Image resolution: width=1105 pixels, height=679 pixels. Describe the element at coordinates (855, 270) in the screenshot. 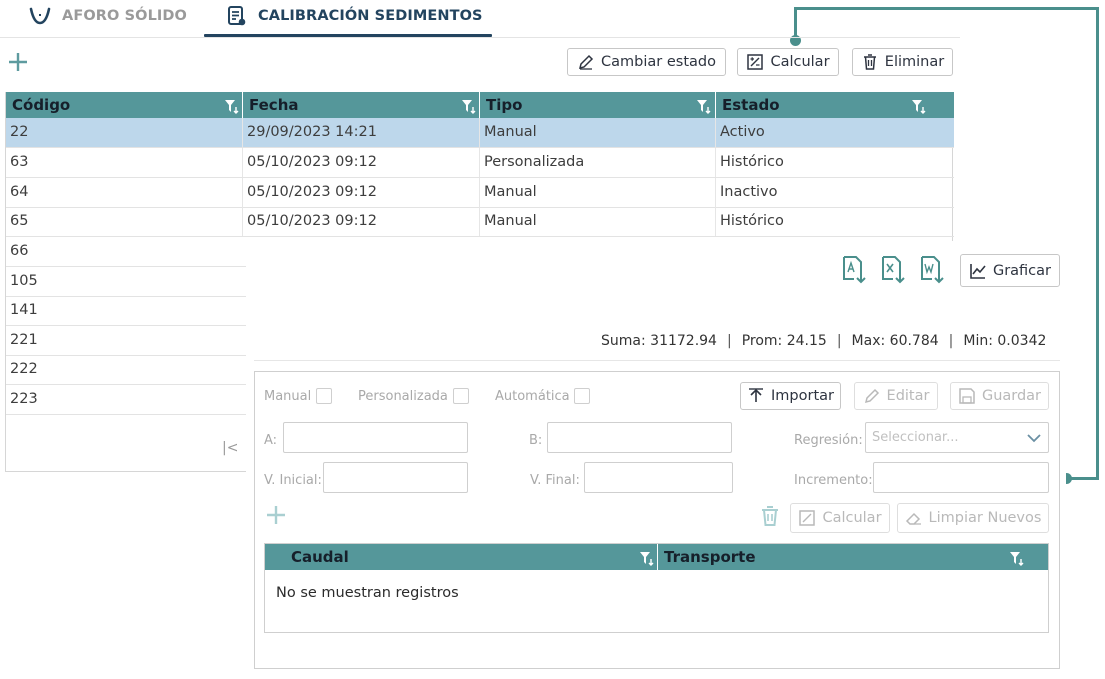

I see `export-pdf-icon` at that location.